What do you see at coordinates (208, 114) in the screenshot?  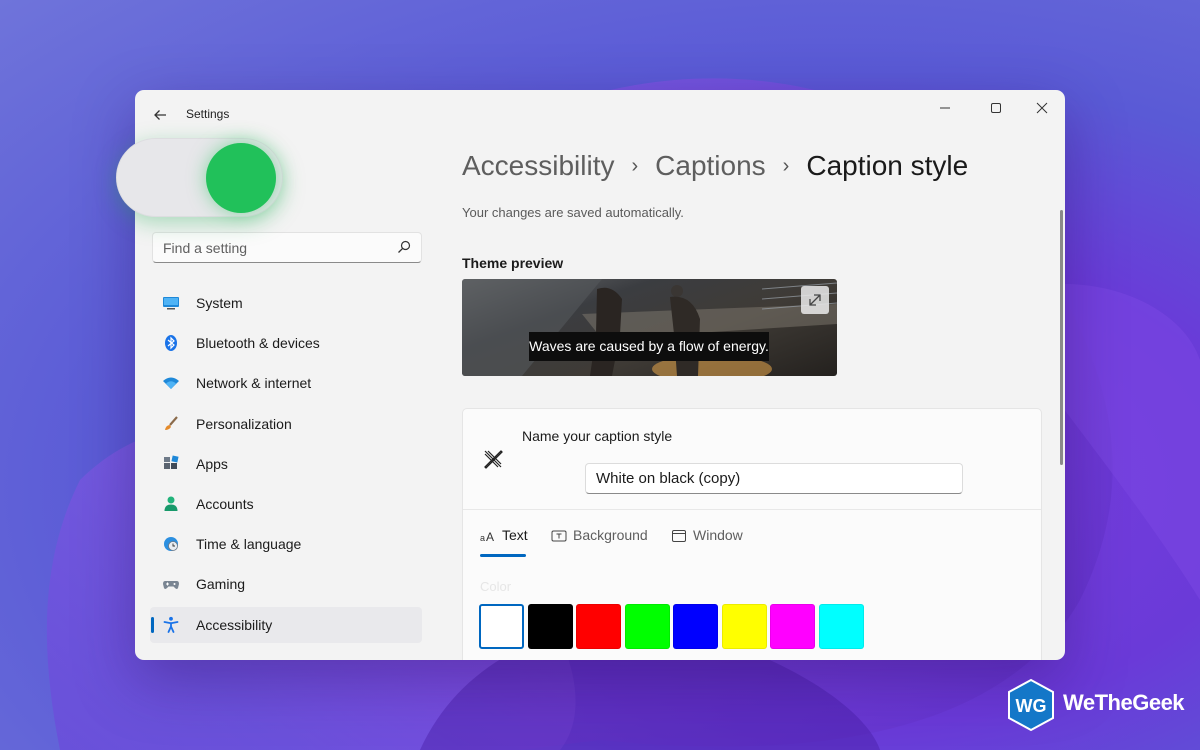 I see `app-title: Settings` at bounding box center [208, 114].